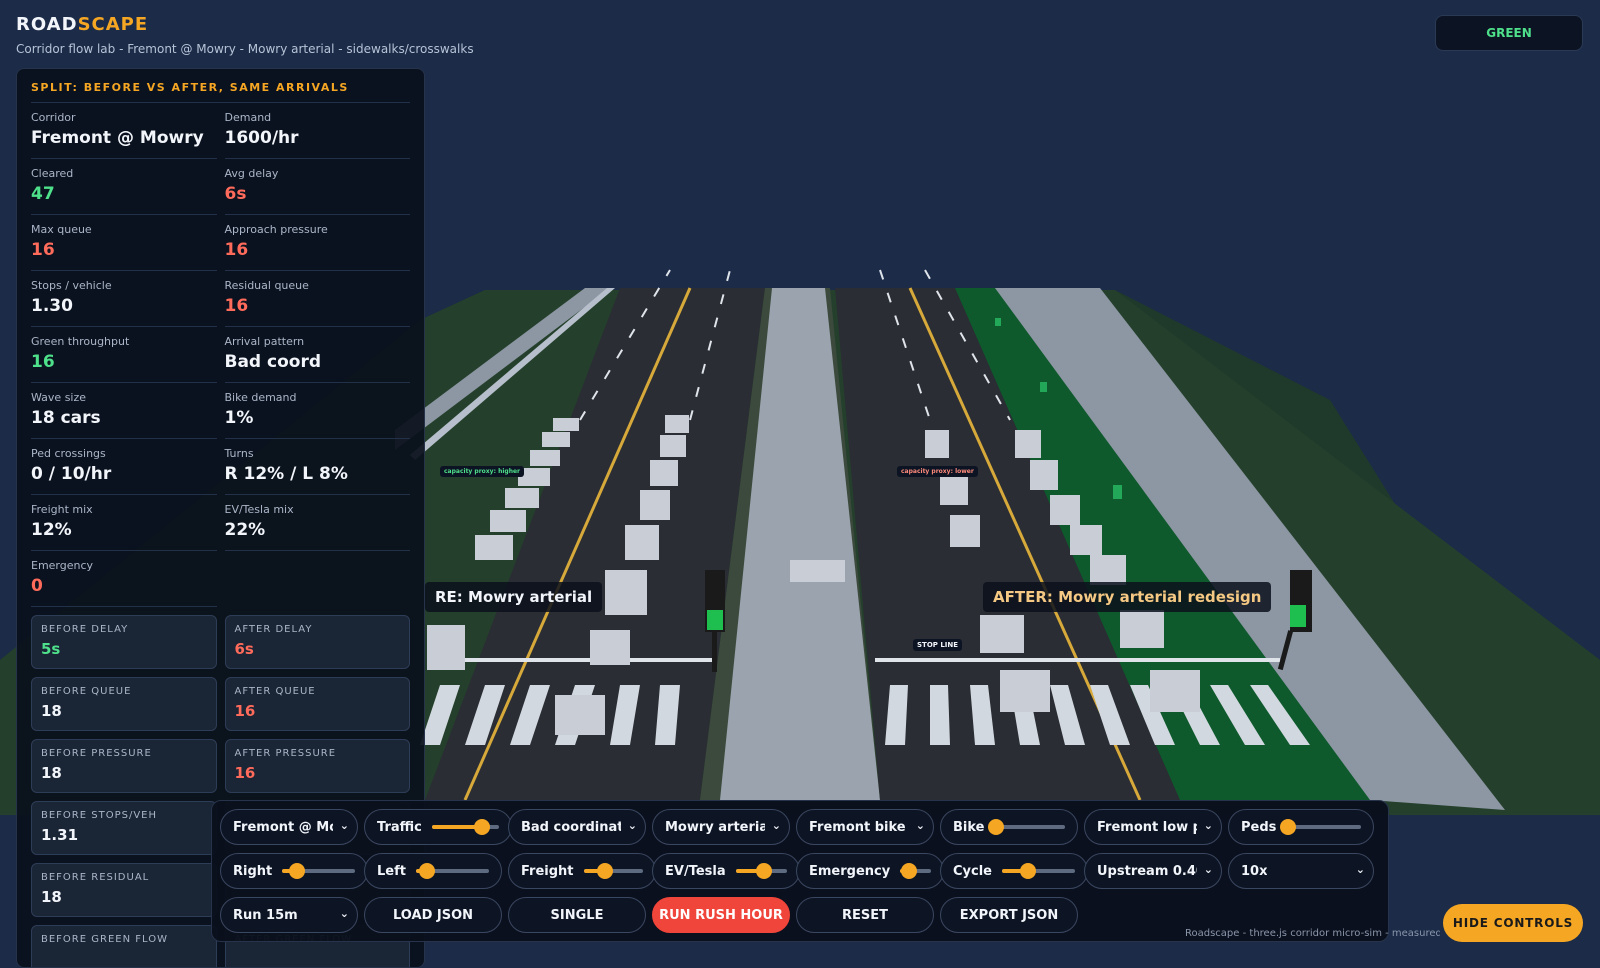  What do you see at coordinates (582, 871) in the screenshot?
I see `freight-slider-group: Freight` at bounding box center [582, 871].